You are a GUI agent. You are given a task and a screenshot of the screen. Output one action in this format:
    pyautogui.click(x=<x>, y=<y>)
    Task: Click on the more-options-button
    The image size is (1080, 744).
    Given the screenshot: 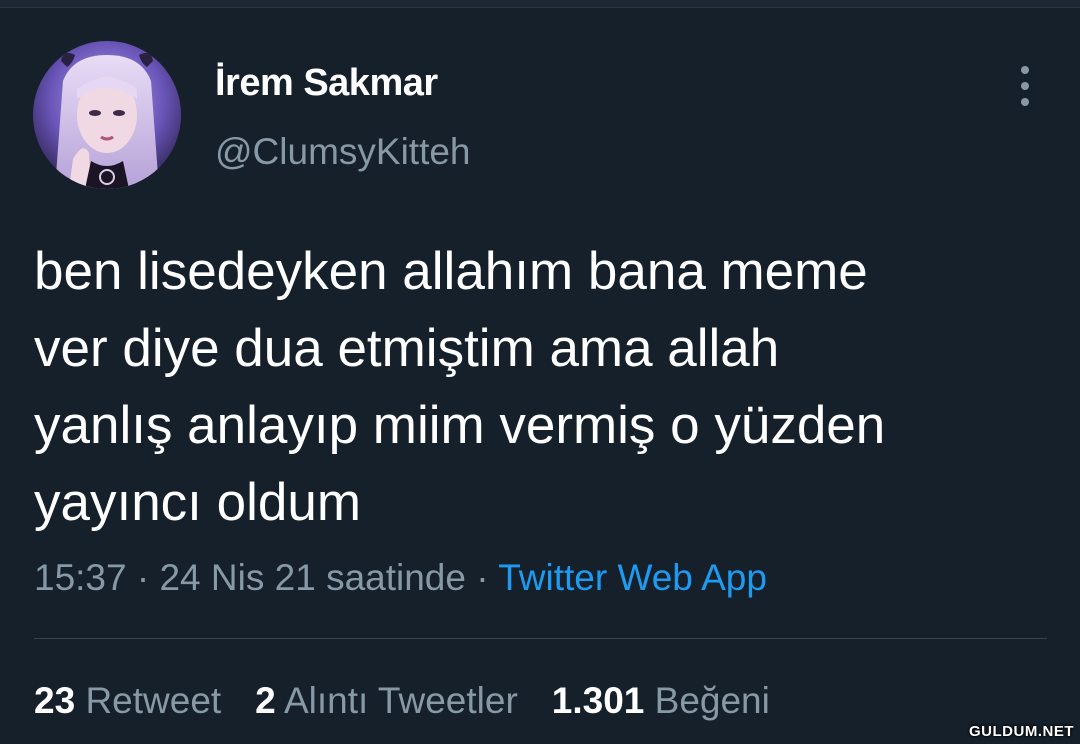 What is the action you would take?
    pyautogui.click(x=1025, y=86)
    